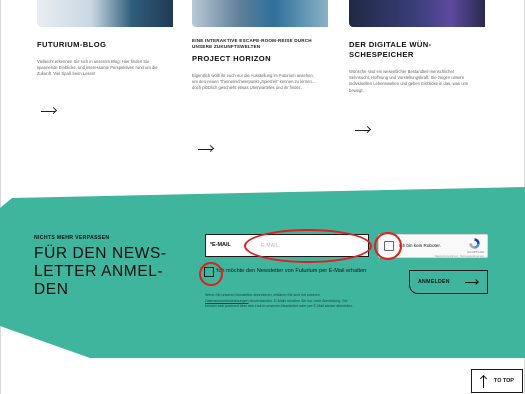  Describe the element at coordinates (72, 238) in the screenshot. I see `newsletter-kicker: NICHTS MEHR VERPASSEN` at that location.